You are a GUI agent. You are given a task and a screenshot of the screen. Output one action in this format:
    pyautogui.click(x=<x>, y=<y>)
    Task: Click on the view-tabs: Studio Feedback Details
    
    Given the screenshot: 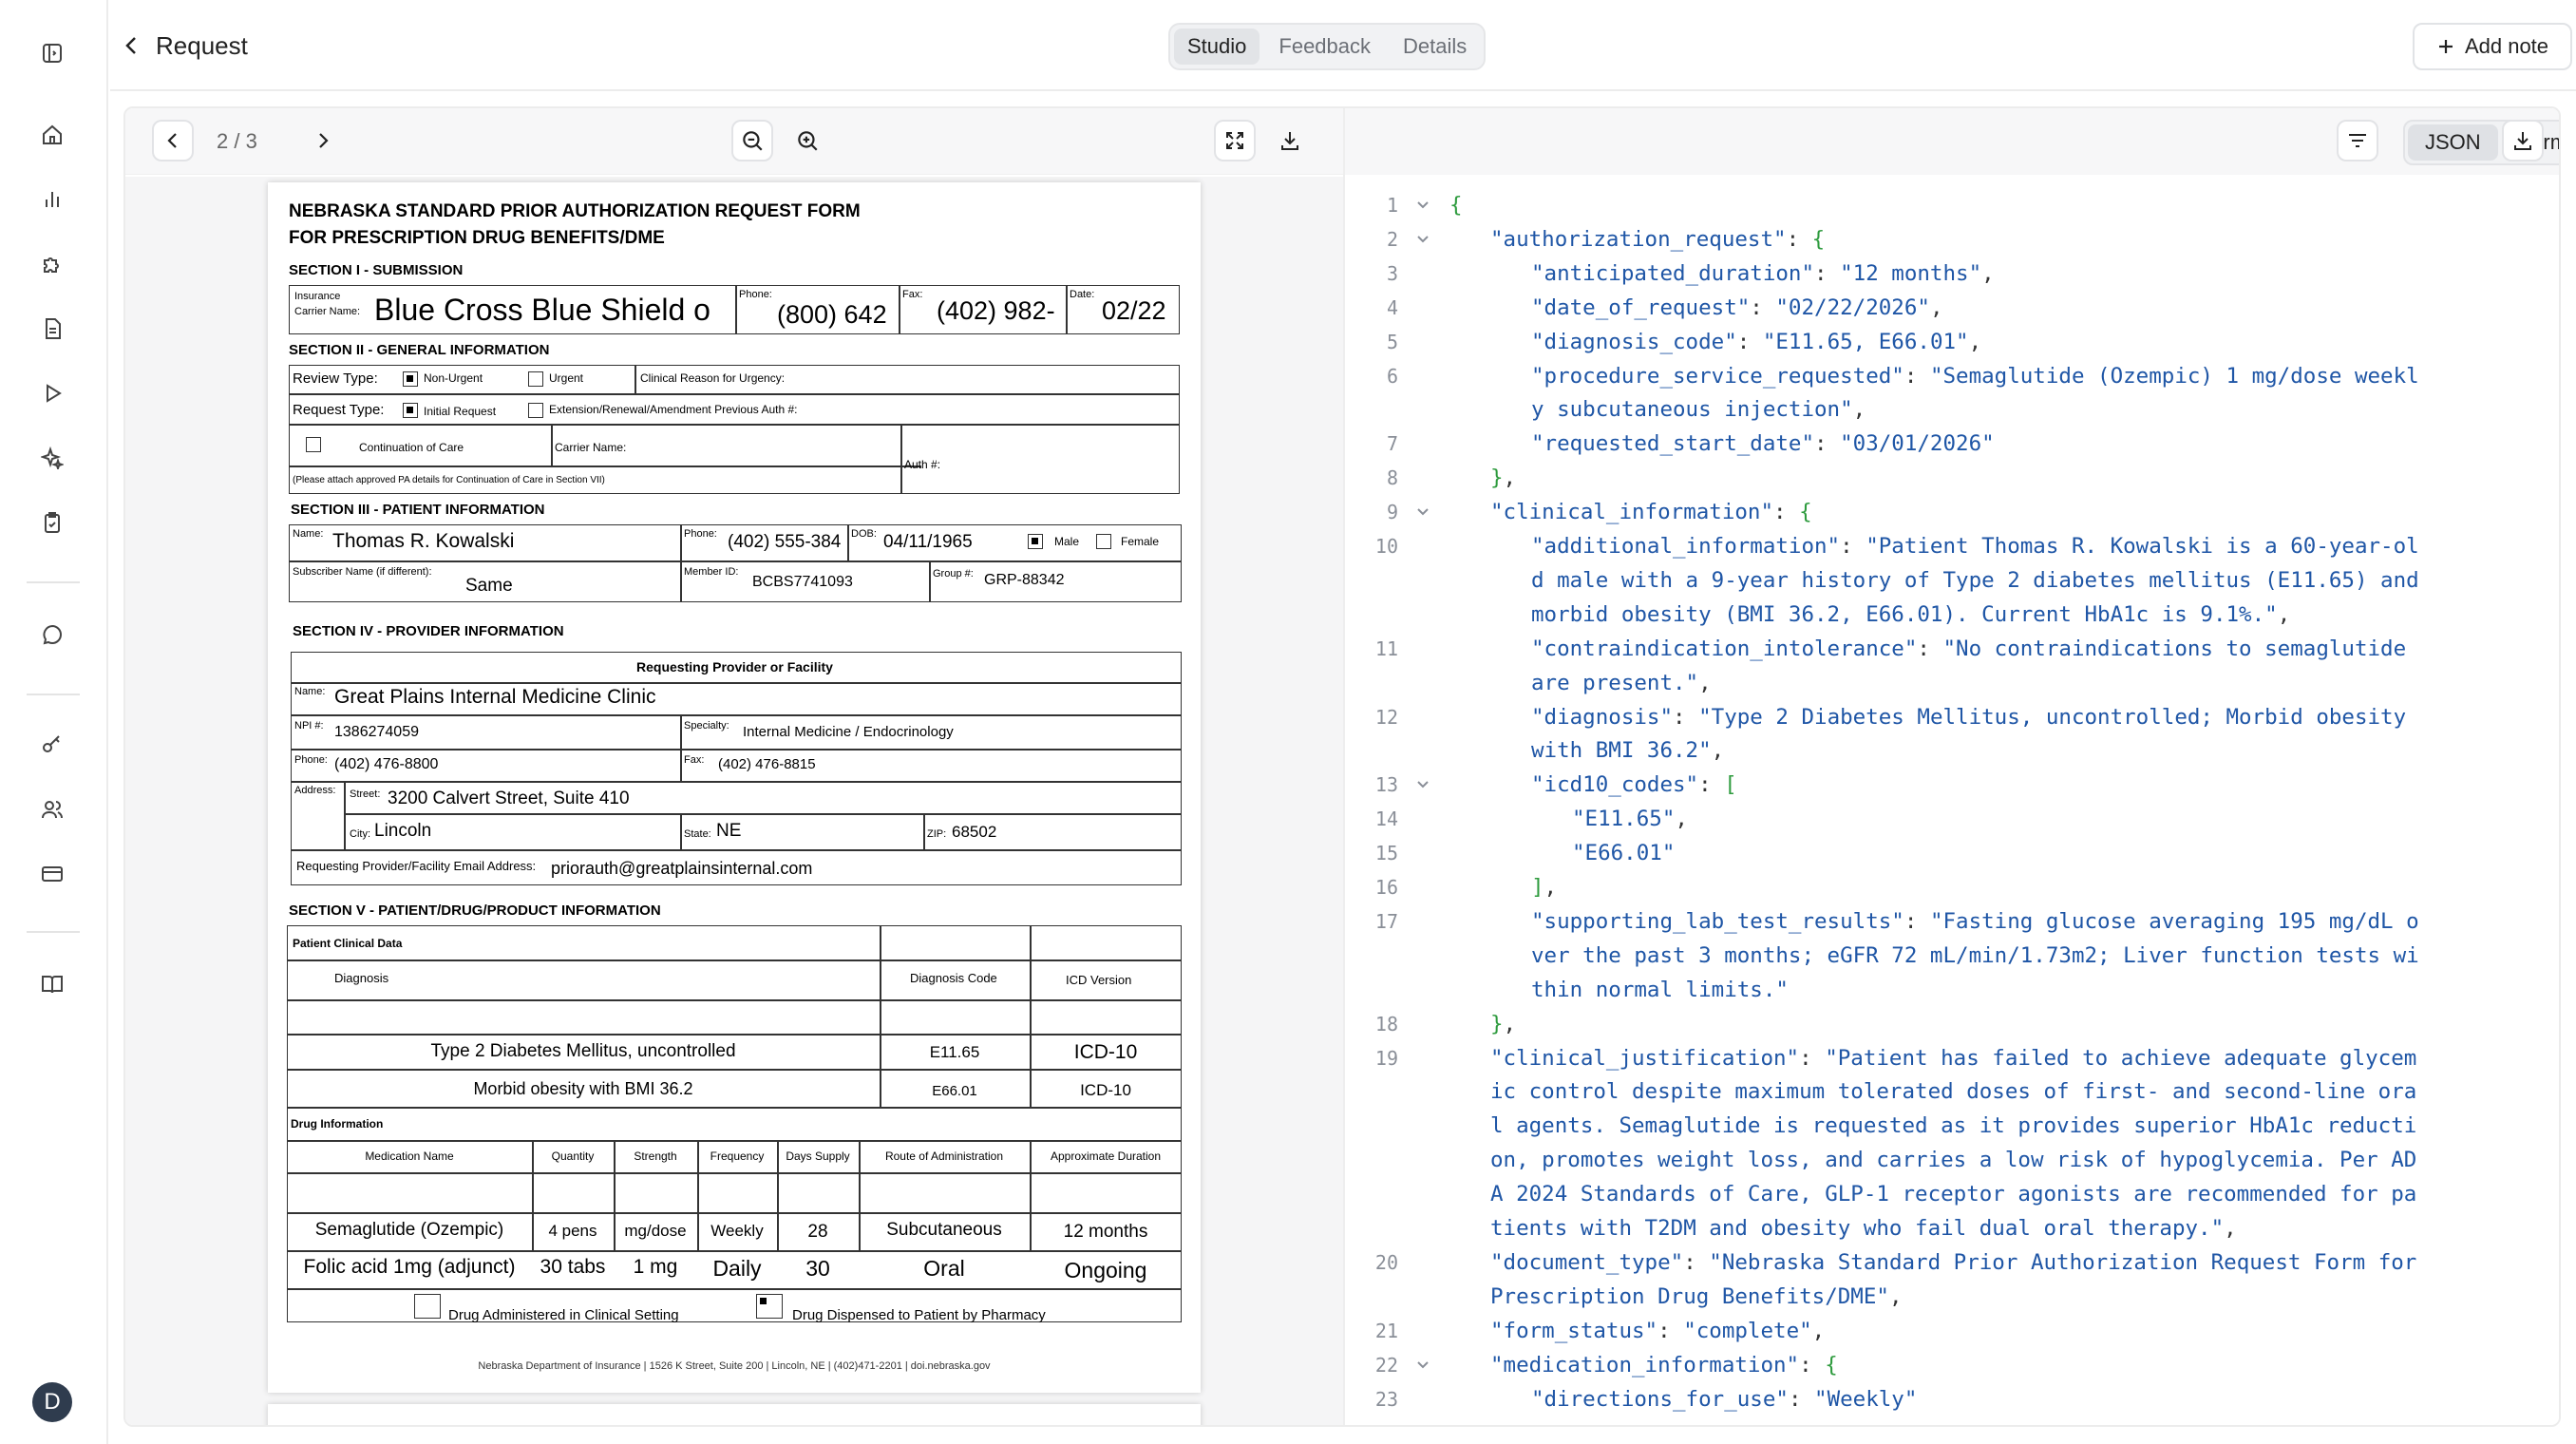 What is the action you would take?
    pyautogui.click(x=1327, y=46)
    